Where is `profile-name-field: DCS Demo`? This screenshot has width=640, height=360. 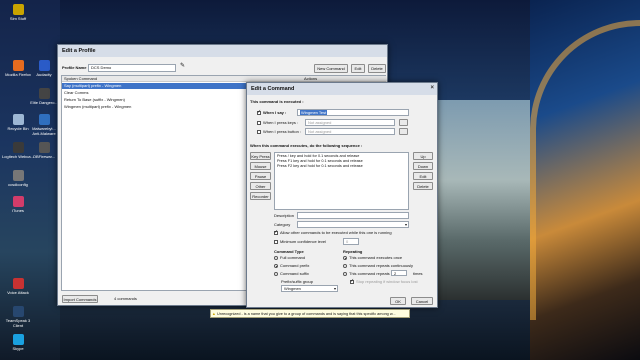 profile-name-field: DCS Demo is located at coordinates (132, 68).